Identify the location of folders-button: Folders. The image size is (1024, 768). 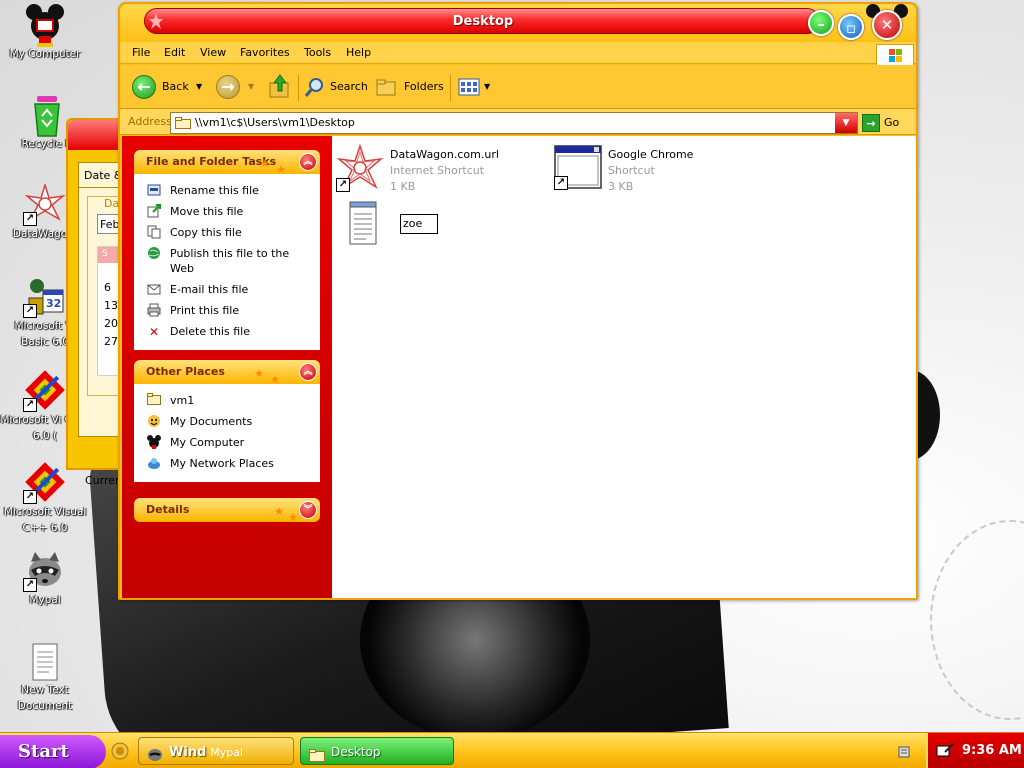
(410, 87).